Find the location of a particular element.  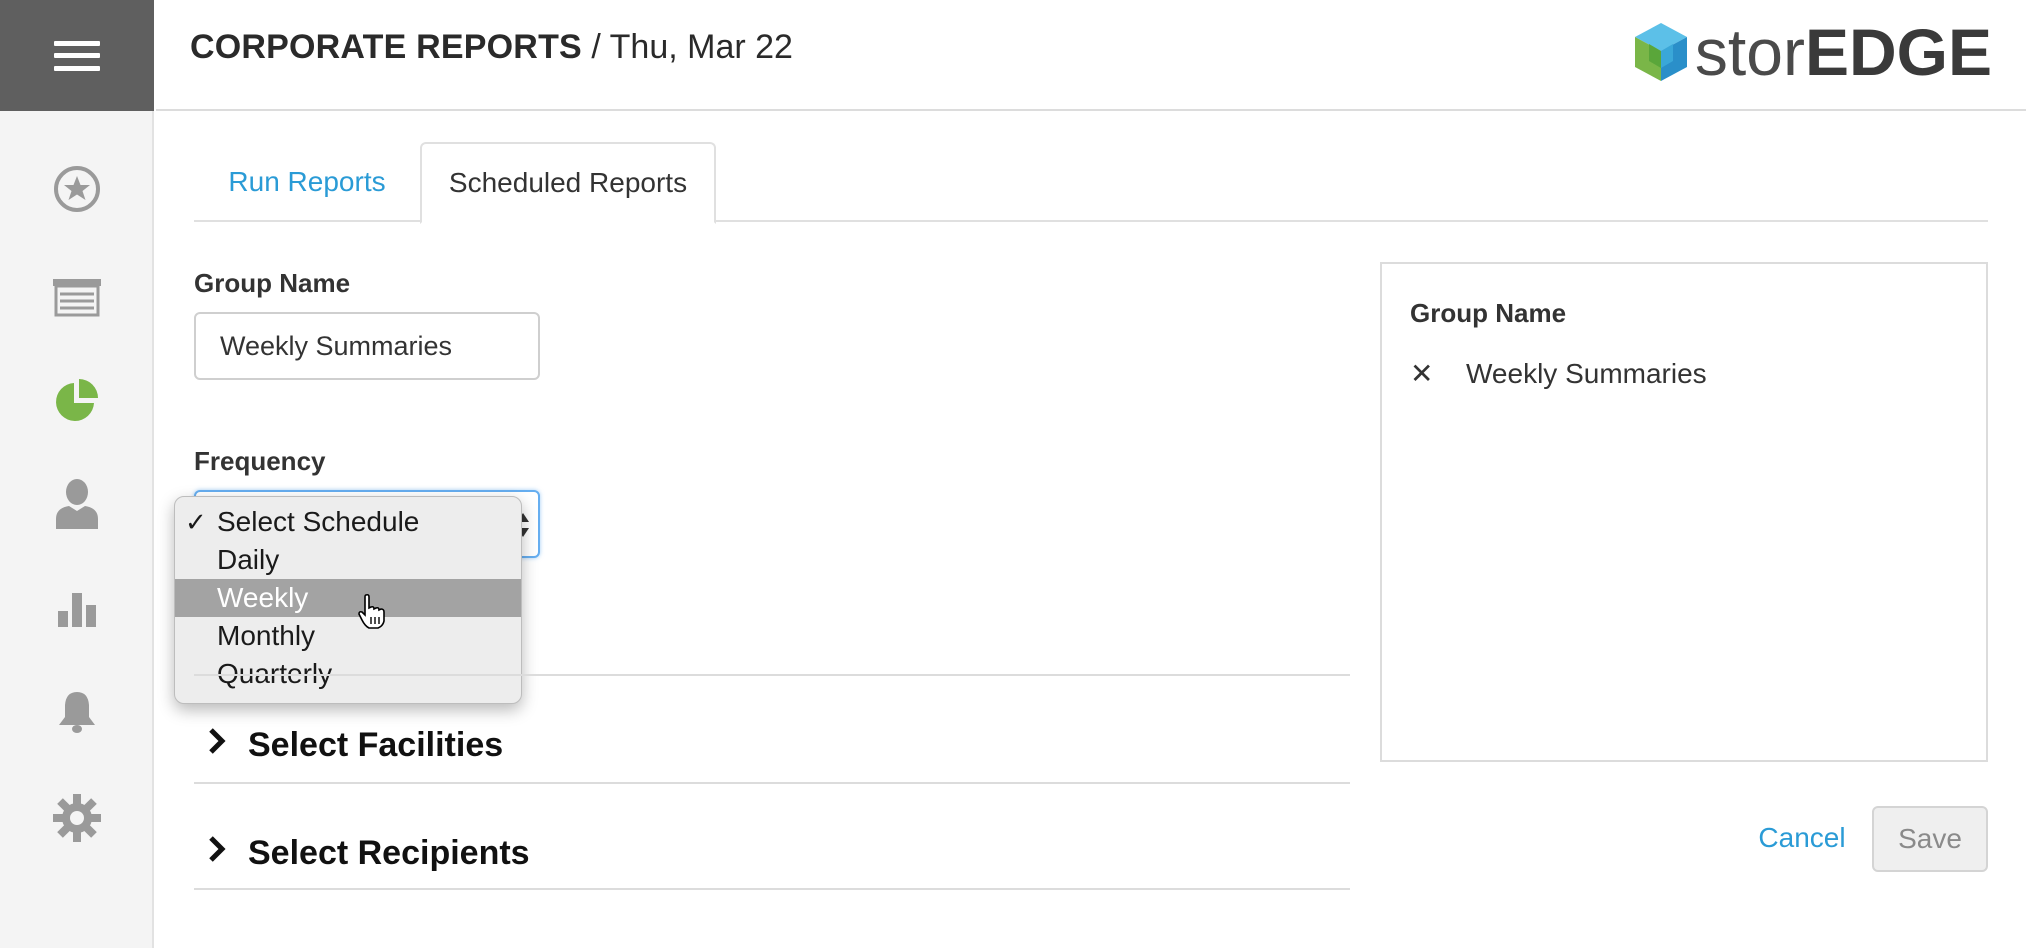

summary-group-row: ✕ Weekly Summaries is located at coordinates (1558, 374).